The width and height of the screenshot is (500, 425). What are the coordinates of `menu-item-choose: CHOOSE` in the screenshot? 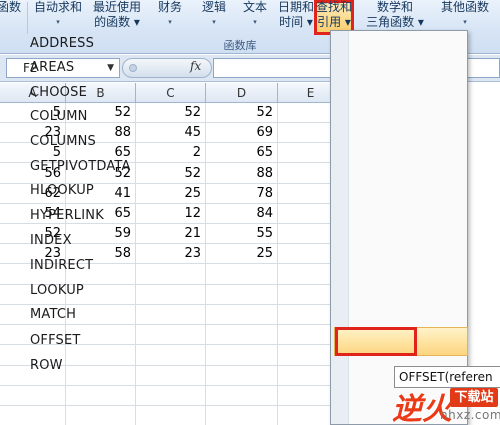 It's located at (58, 93).